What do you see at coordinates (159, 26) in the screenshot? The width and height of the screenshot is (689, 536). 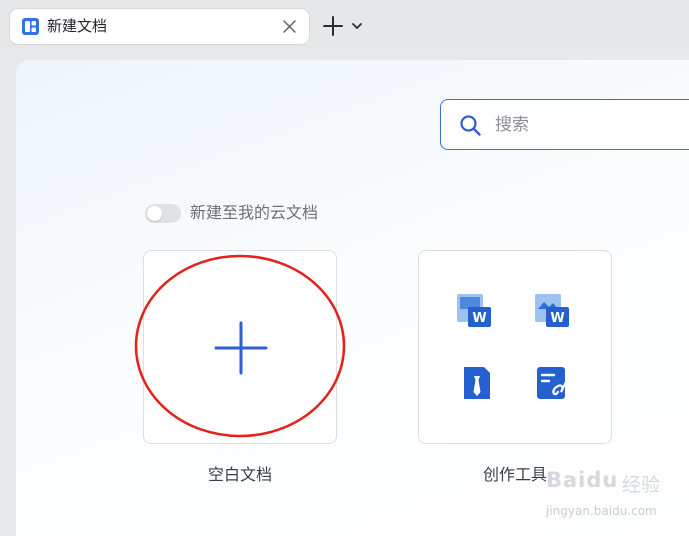 I see `tab-new-document: 新建文档` at bounding box center [159, 26].